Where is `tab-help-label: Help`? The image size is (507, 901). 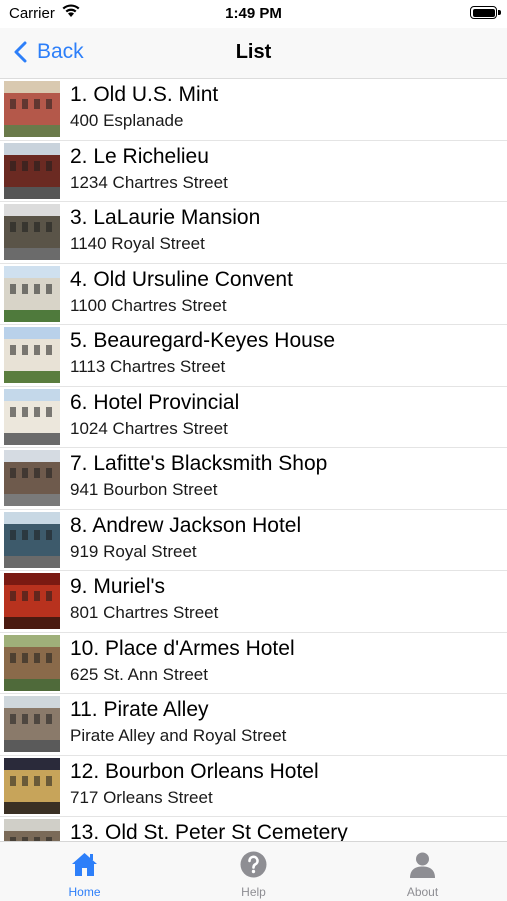
tab-help-label: Help is located at coordinates (253, 892).